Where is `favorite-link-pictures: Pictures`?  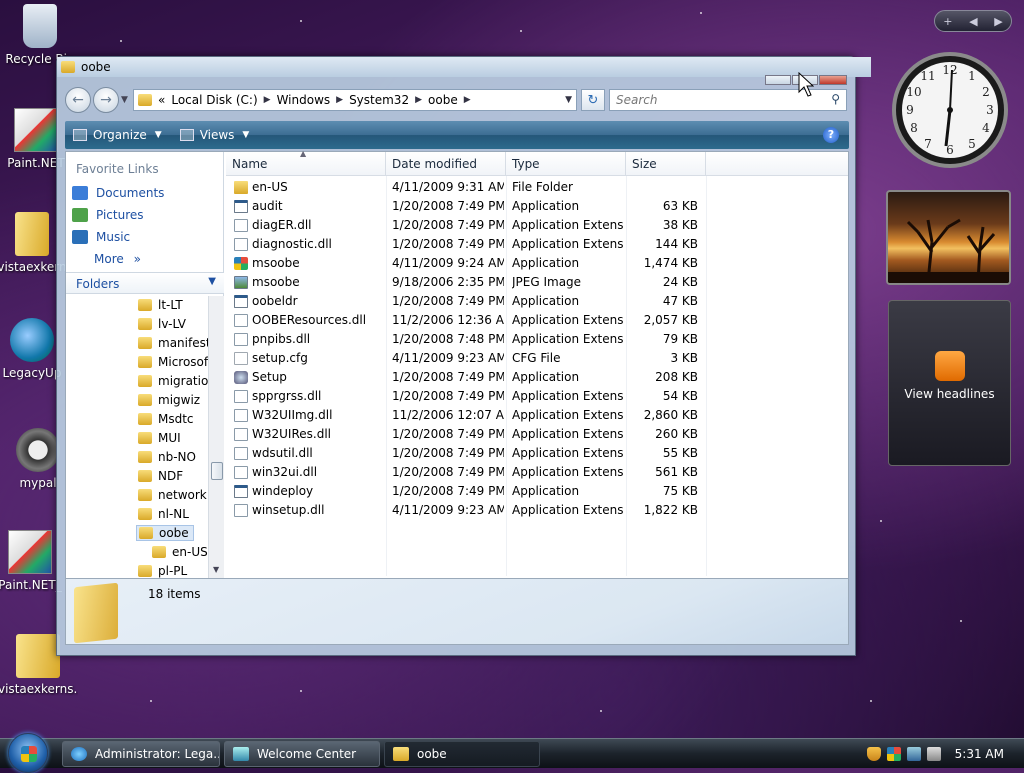 favorite-link-pictures: Pictures is located at coordinates (108, 215).